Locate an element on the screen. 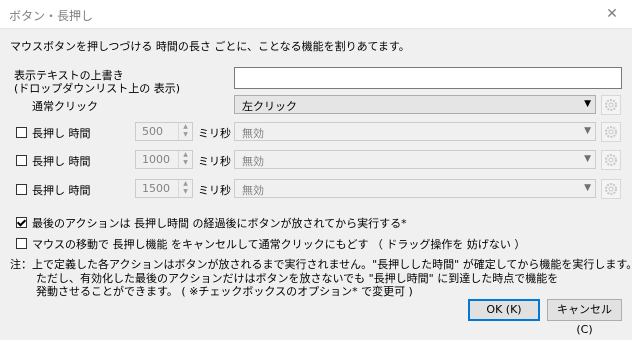 The width and height of the screenshot is (632, 340). window-title: ボタン・長押し is located at coordinates (51, 16).